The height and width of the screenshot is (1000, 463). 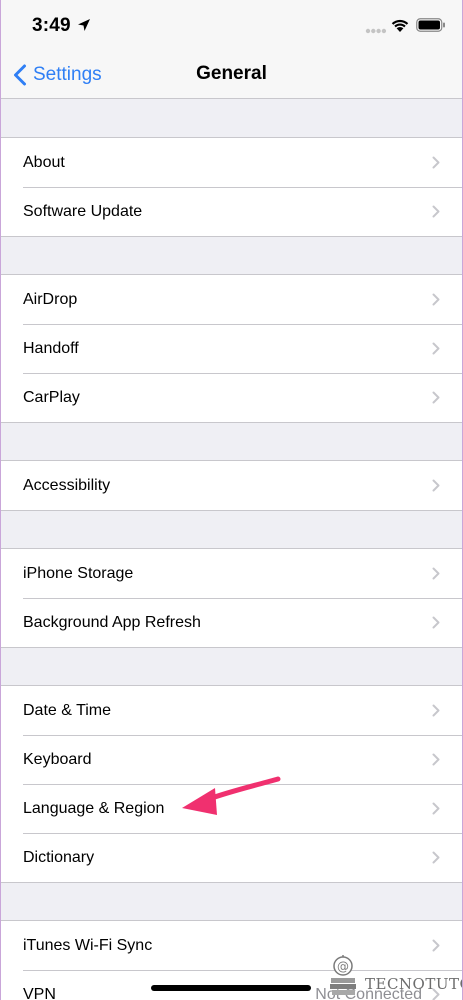 What do you see at coordinates (51, 397) in the screenshot?
I see `row-label: CarPlay` at bounding box center [51, 397].